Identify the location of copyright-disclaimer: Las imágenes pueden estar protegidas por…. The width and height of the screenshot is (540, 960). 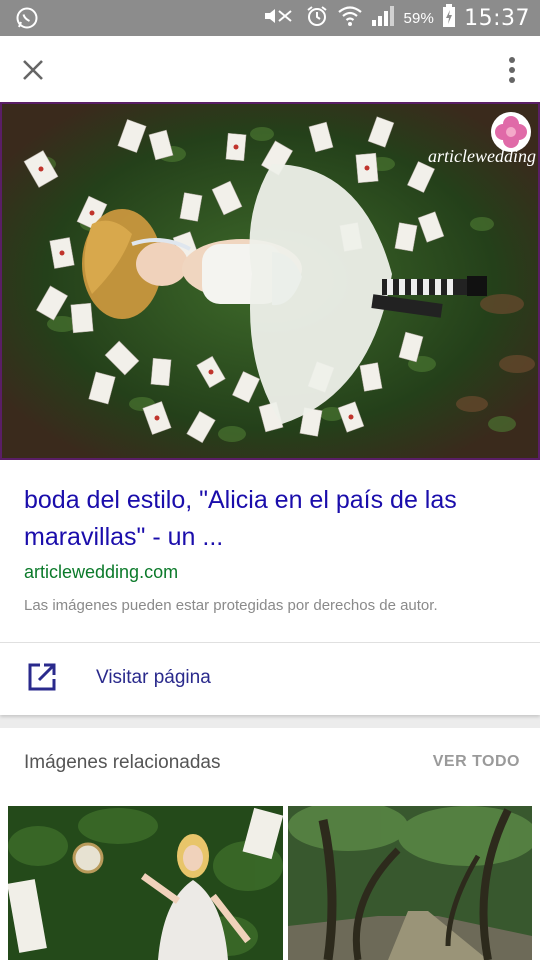
(231, 605).